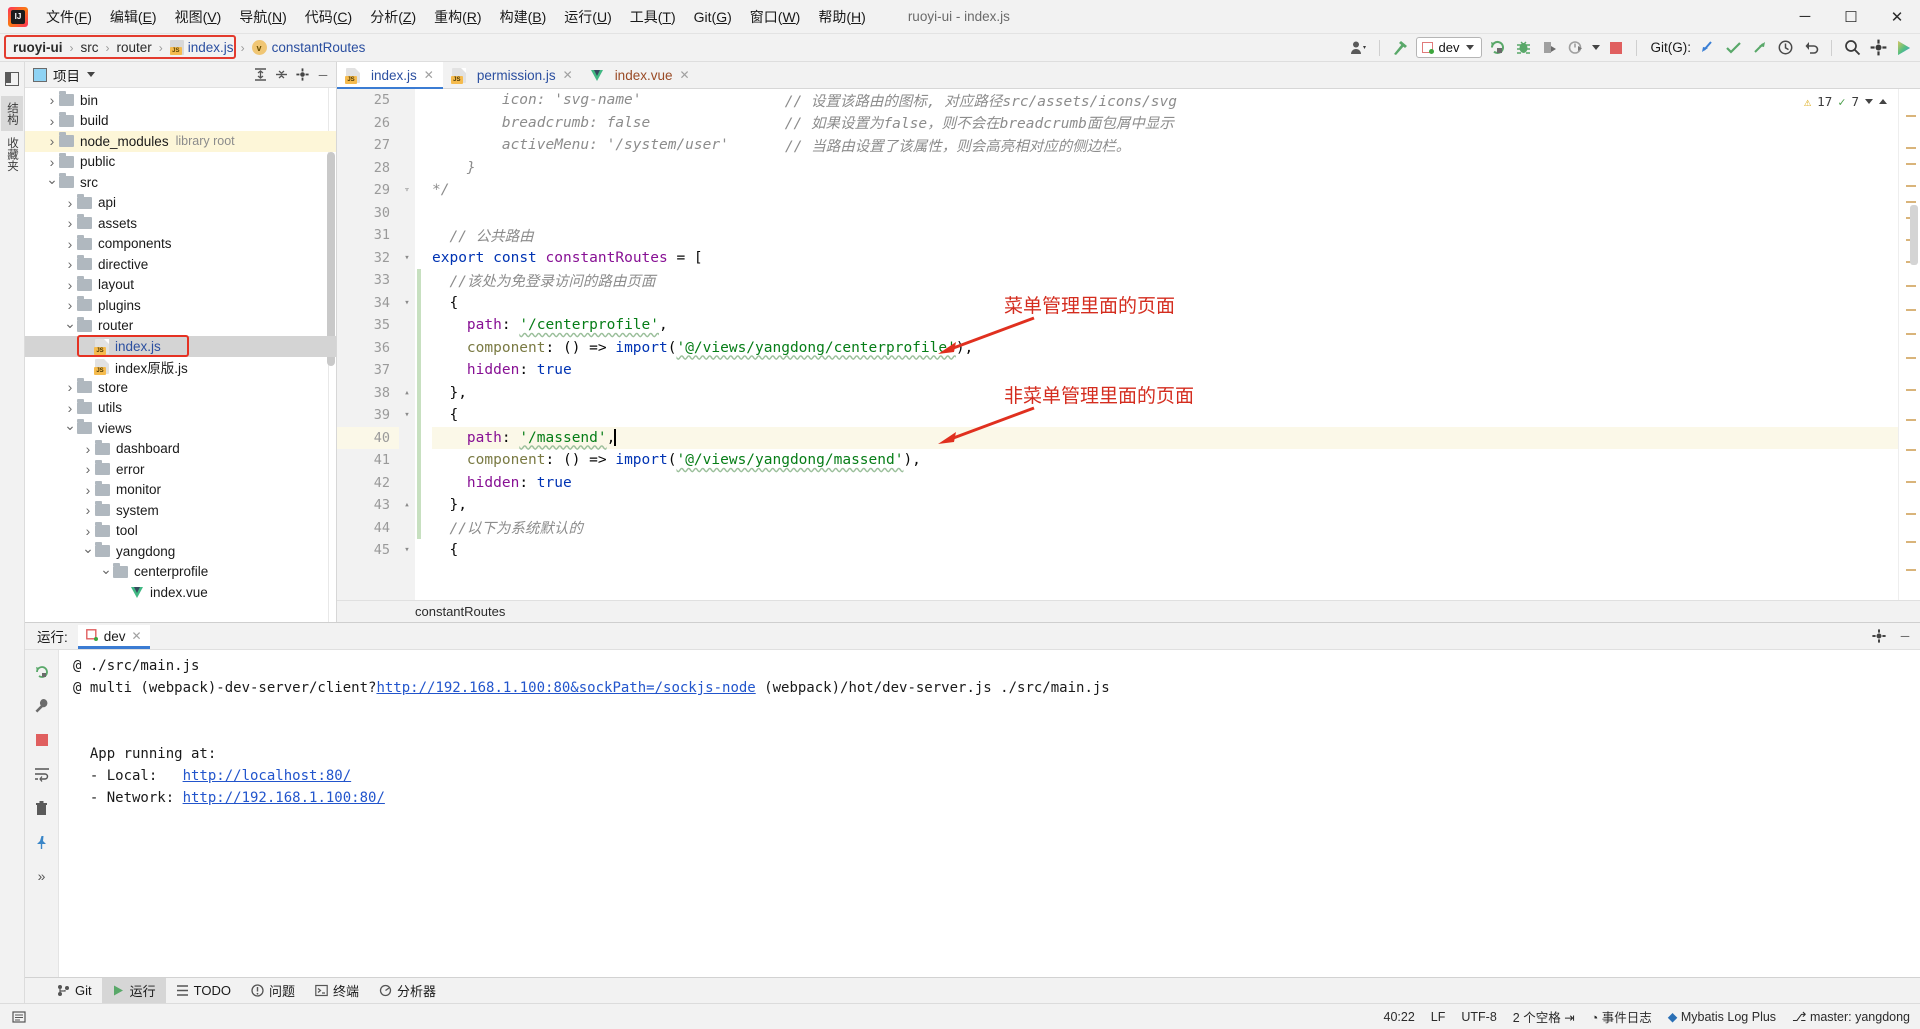 This screenshot has height=1029, width=1920. I want to click on breadcrumb-item-index.js: index.js, so click(202, 47).